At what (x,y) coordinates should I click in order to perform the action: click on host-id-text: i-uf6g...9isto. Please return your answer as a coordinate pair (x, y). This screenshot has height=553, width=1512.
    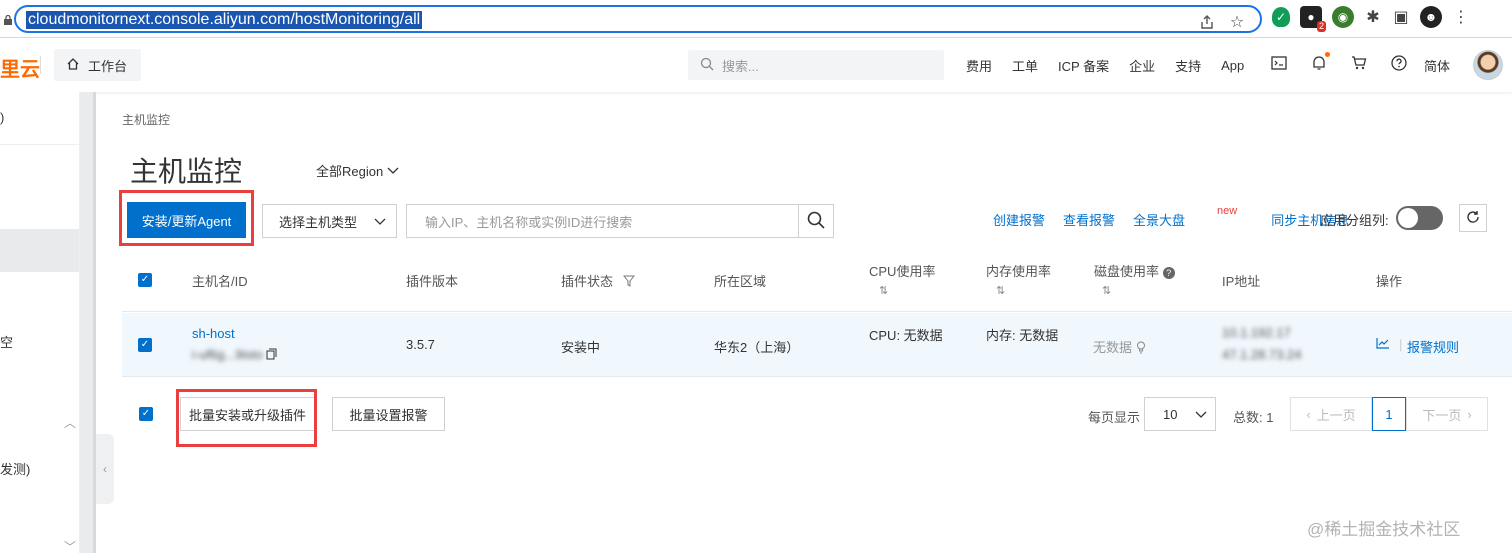
    Looking at the image, I should click on (227, 354).